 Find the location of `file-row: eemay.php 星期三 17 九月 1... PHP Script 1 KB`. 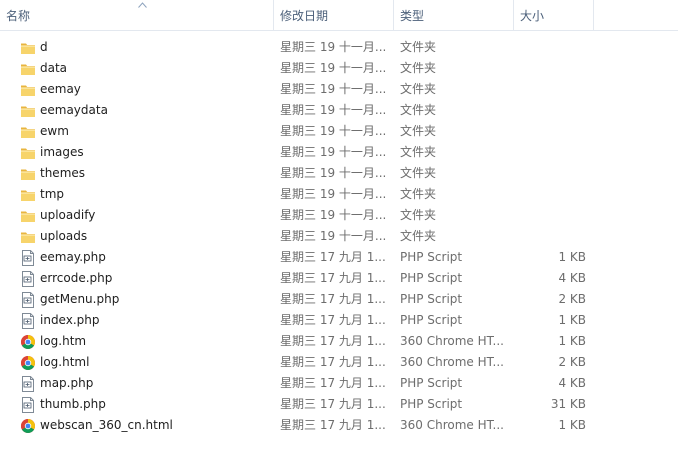

file-row: eemay.php 星期三 17 九月 1... PHP Script 1 KB is located at coordinates (339, 257).